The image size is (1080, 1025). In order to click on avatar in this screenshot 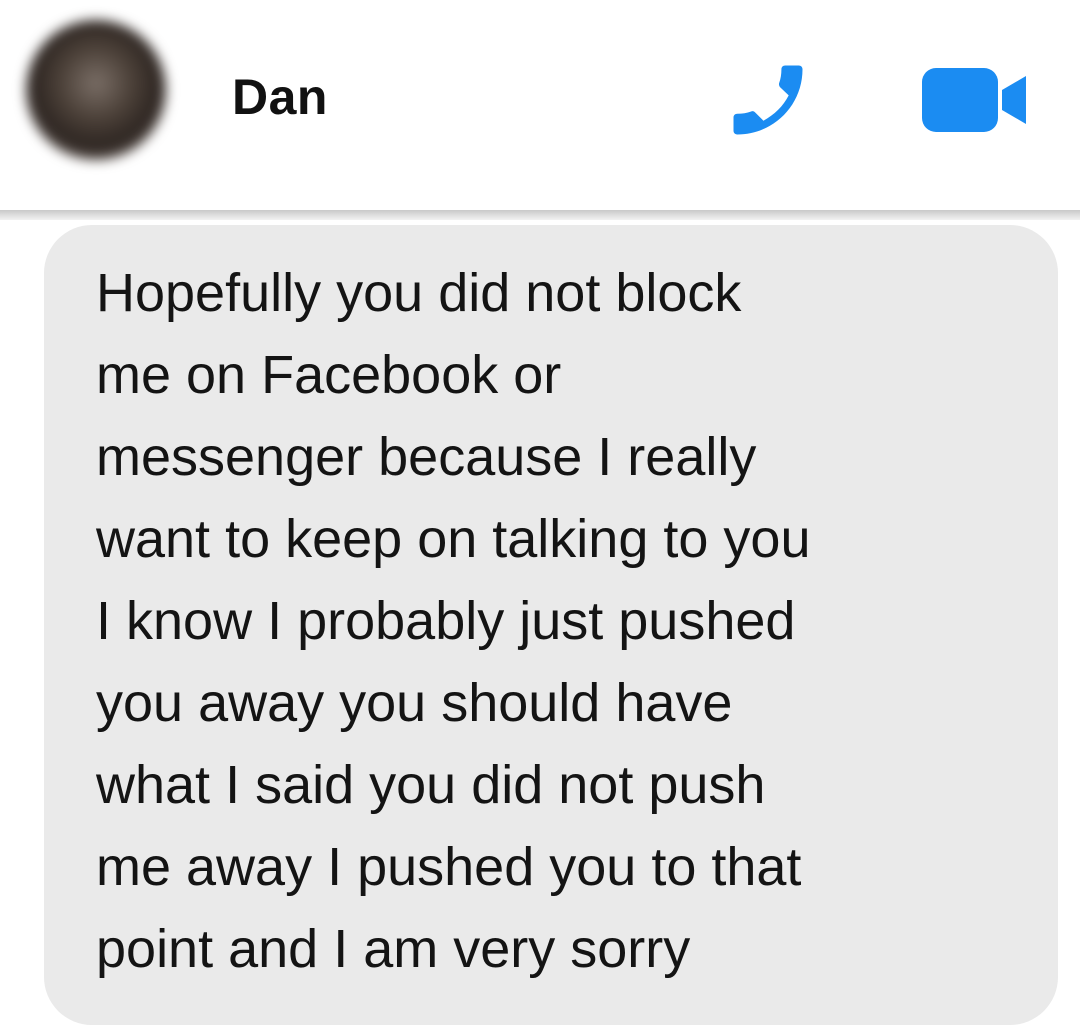, I will do `click(96, 90)`.